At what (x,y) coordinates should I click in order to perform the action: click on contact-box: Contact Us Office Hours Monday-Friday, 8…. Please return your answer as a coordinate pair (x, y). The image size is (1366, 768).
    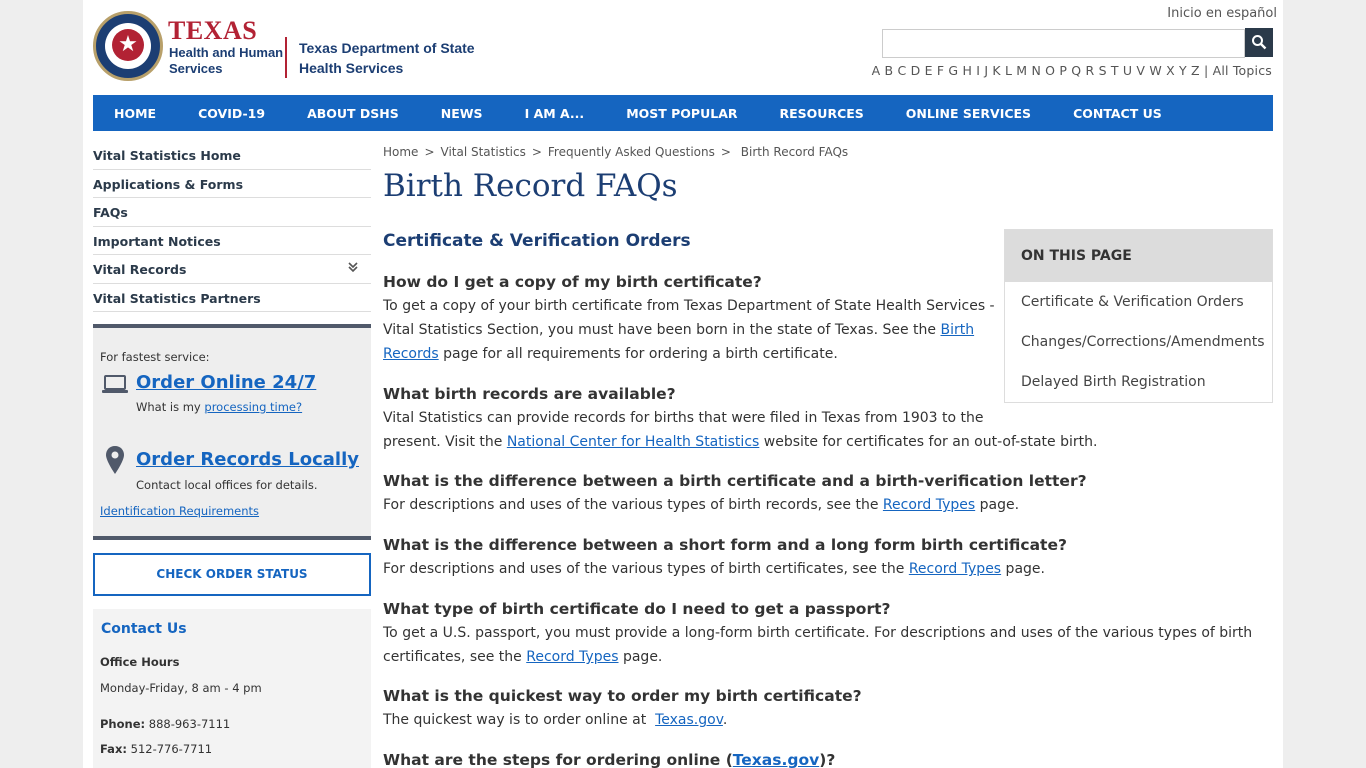
    Looking at the image, I should click on (232, 688).